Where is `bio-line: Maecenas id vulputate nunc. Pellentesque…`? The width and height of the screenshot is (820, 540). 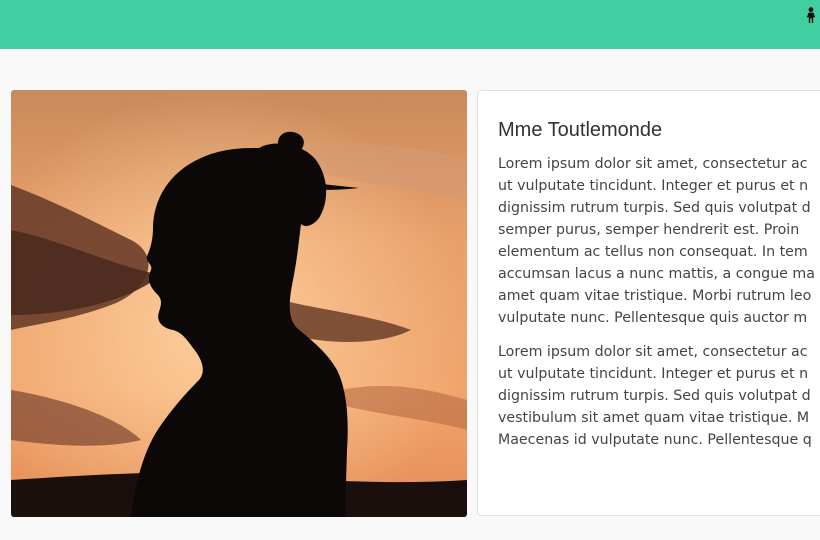 bio-line: Maecenas id vulputate nunc. Pellentesque… is located at coordinates (655, 440).